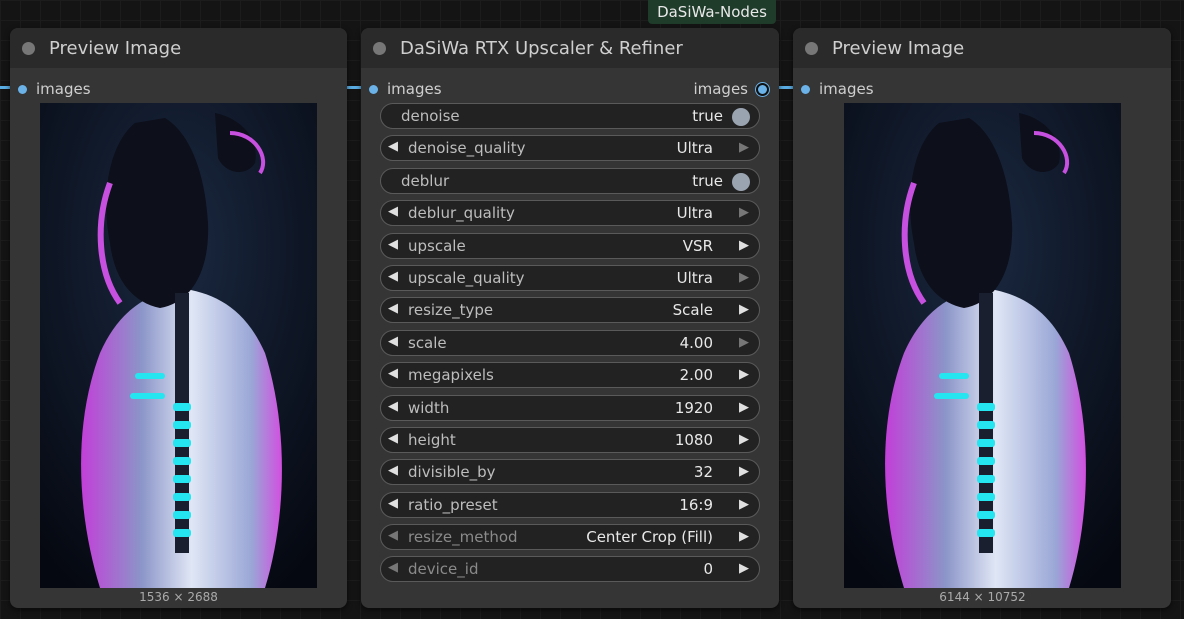 The height and width of the screenshot is (619, 1184). Describe the element at coordinates (703, 472) in the screenshot. I see `widget-value: 32` at that location.